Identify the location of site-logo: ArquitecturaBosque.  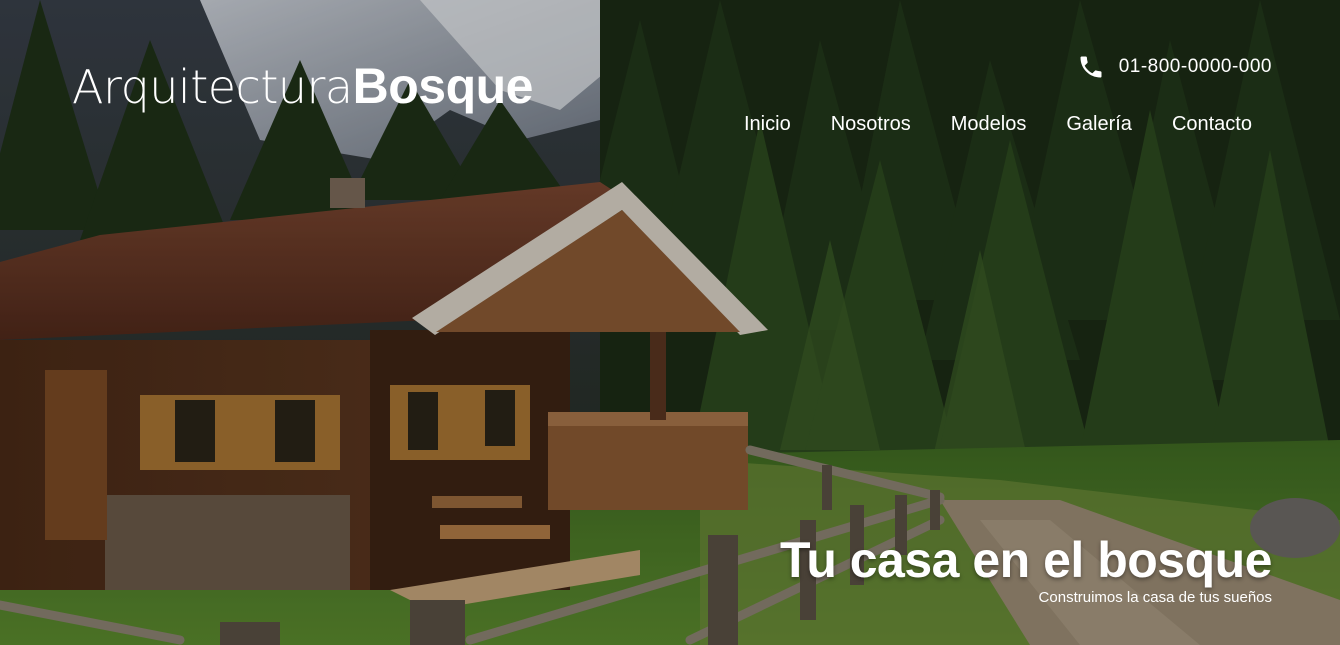
(302, 86).